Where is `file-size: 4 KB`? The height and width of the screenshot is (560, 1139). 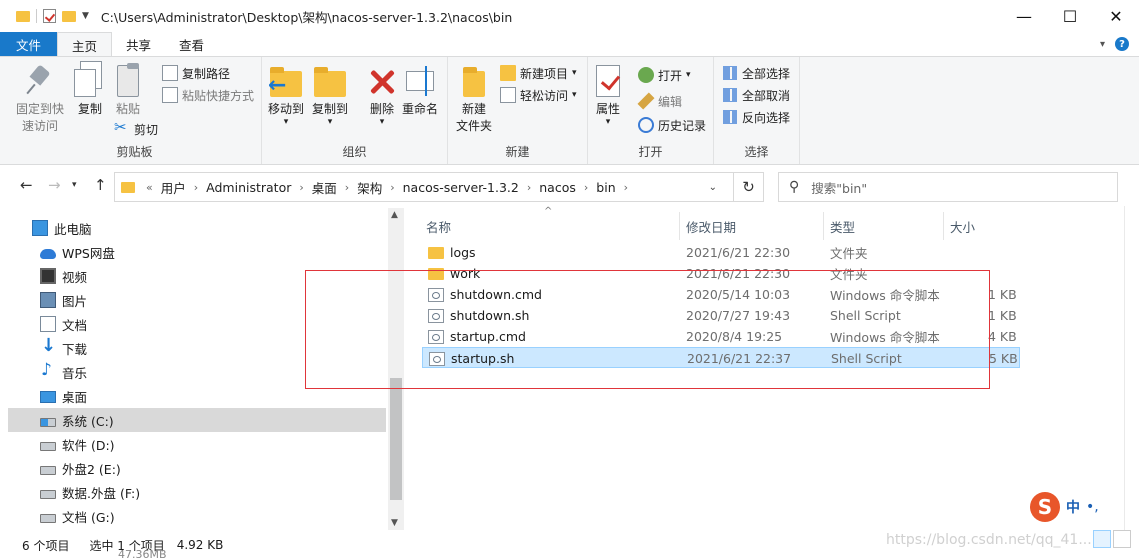 file-size: 4 KB is located at coordinates (1002, 336).